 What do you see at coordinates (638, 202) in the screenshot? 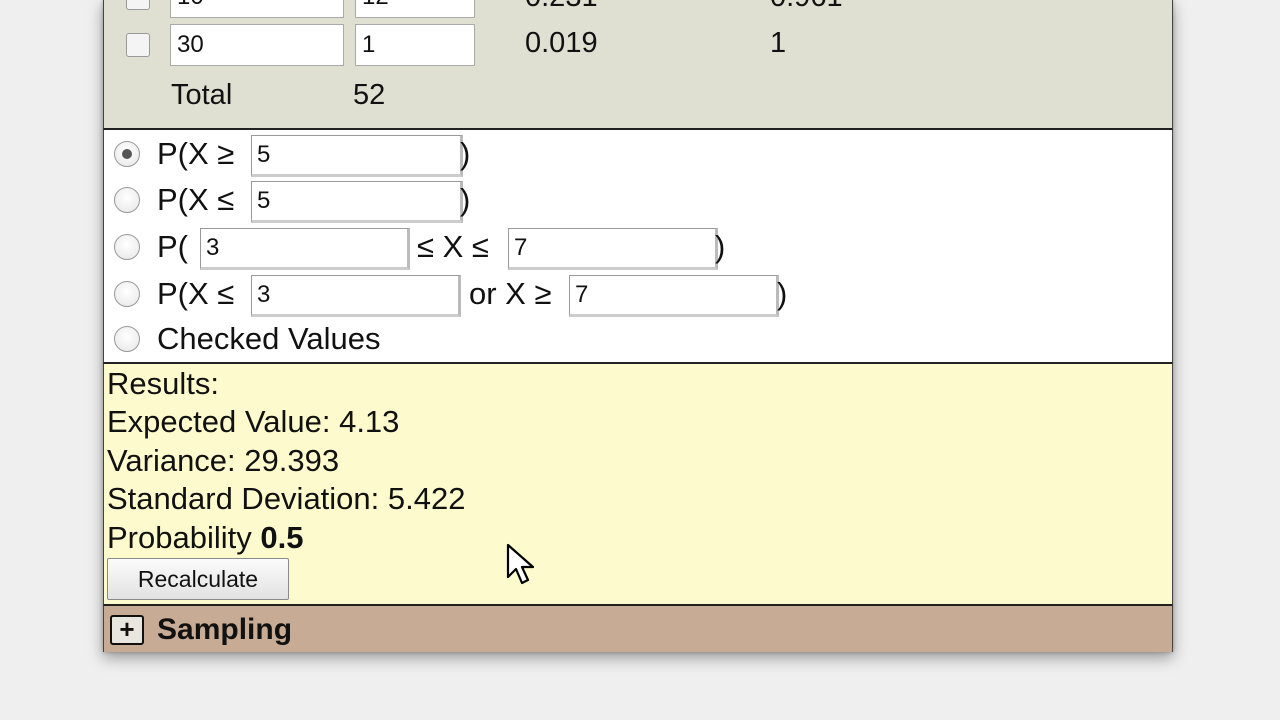
I see `option-less-equal: P(X ≤ )` at bounding box center [638, 202].